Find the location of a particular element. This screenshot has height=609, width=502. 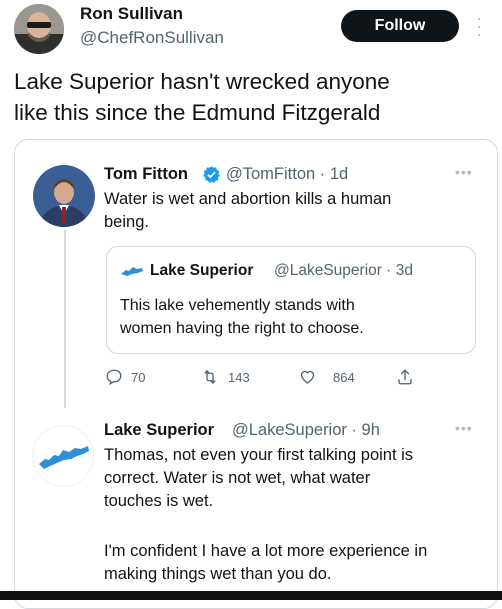

handle: @ChefRonSullivan is located at coordinates (152, 38).